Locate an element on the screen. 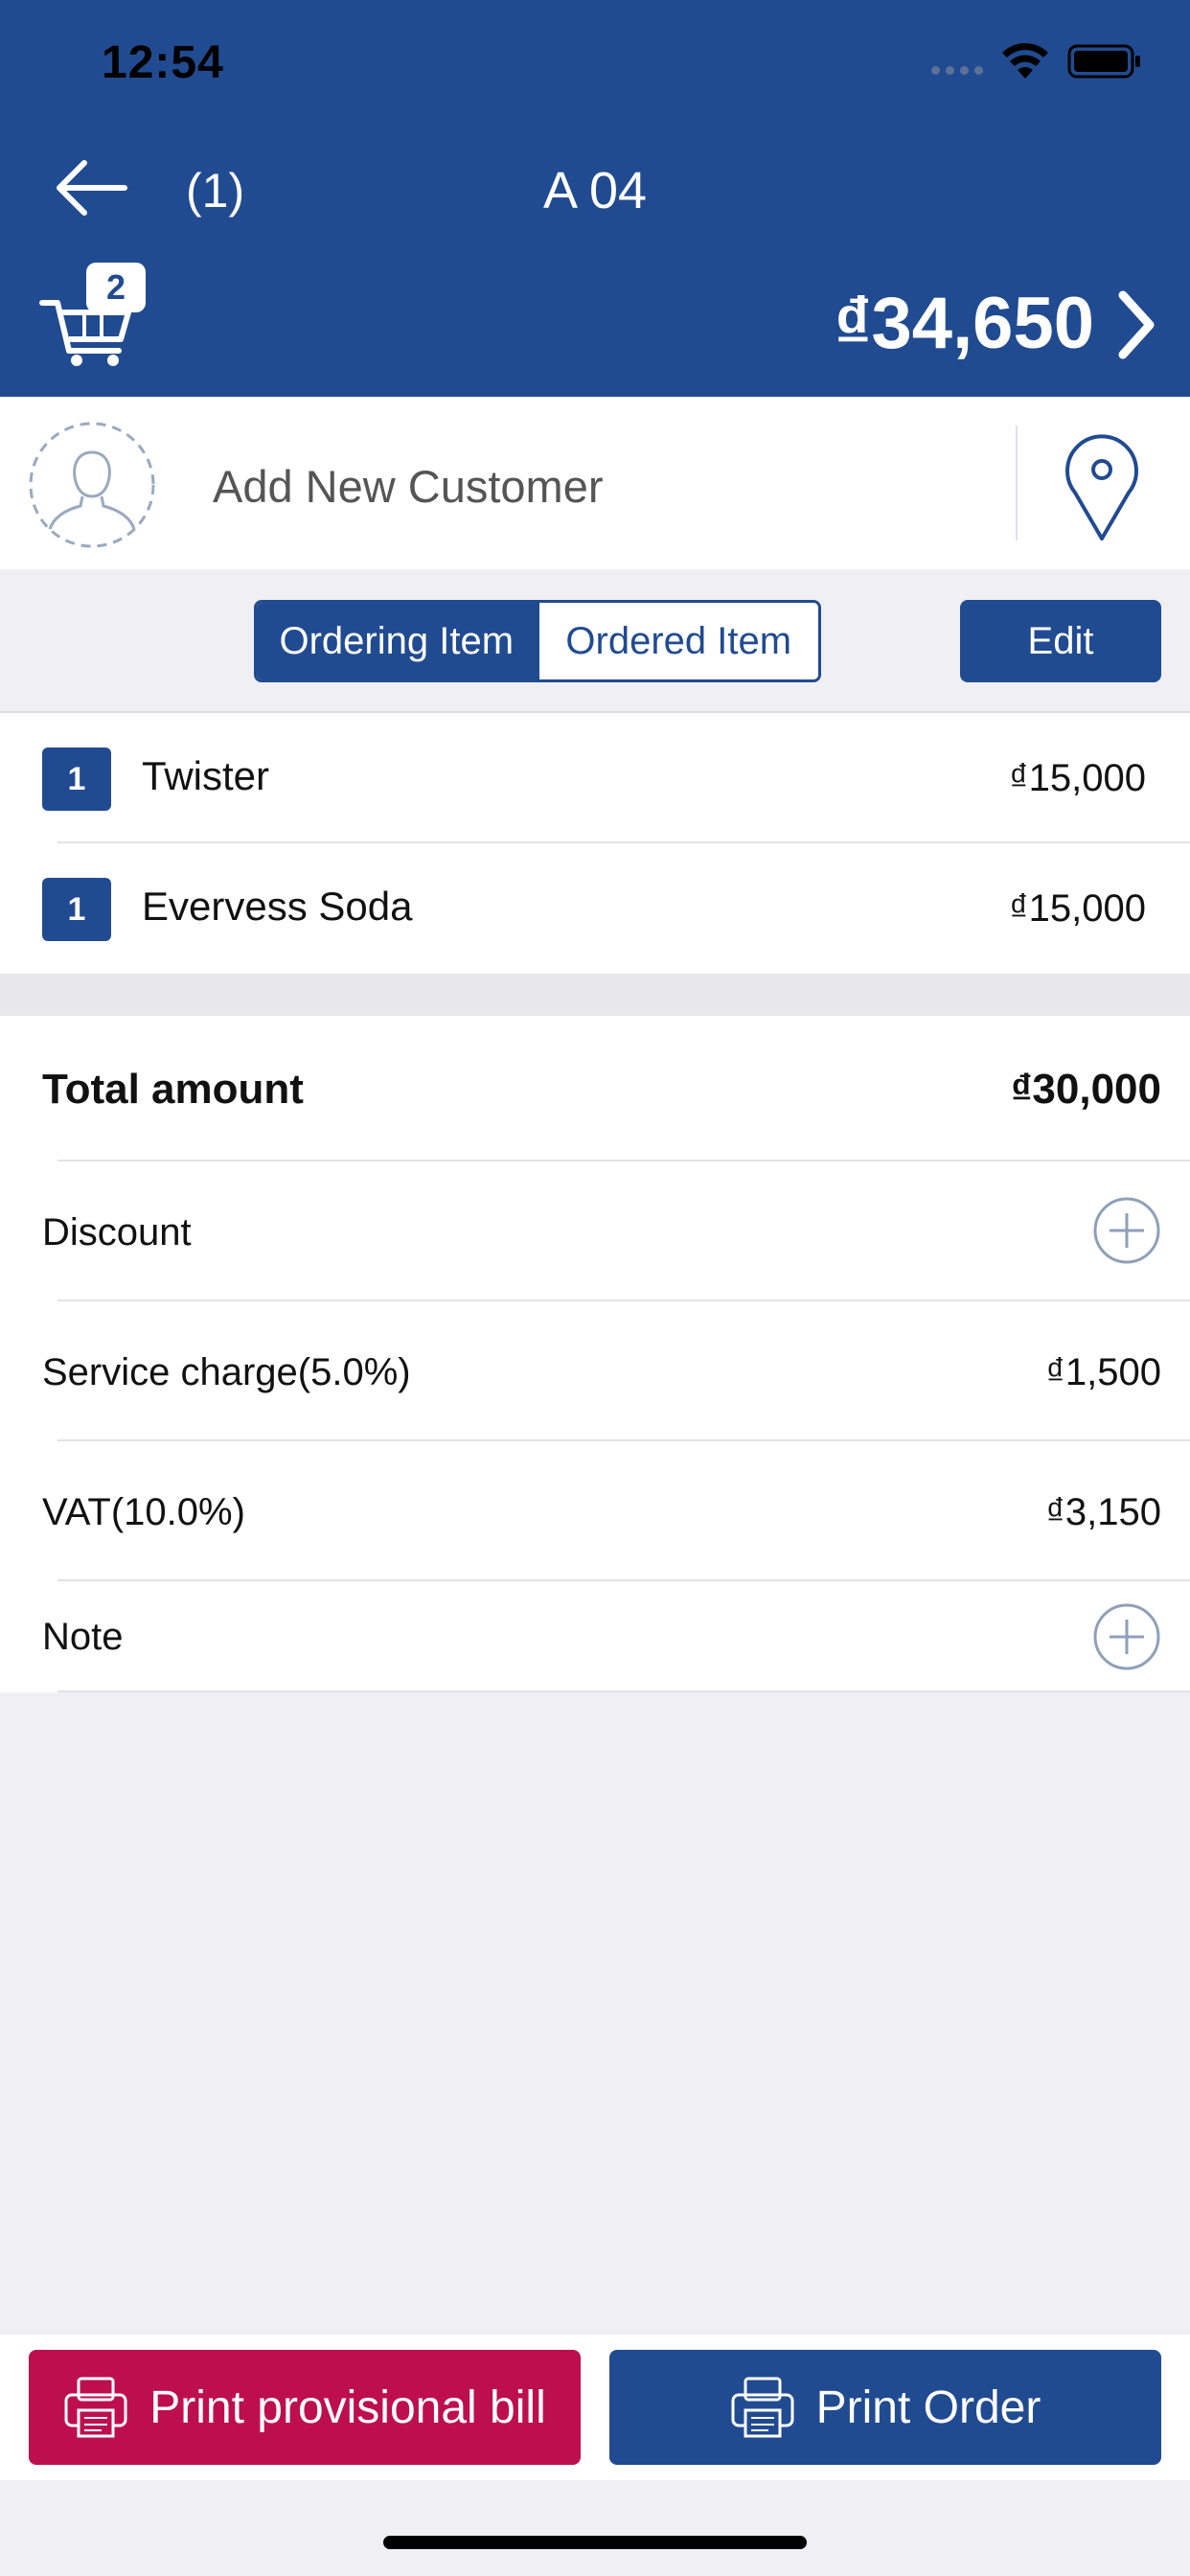  vat-row: VAT(10.0%) ₫3,150 is located at coordinates (595, 1511).